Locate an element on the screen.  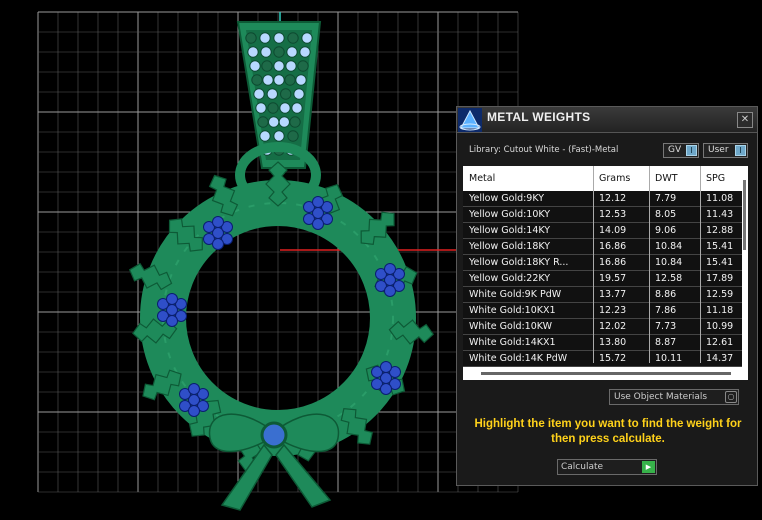
gv-toggle-label: GV is located at coordinates (675, 150).